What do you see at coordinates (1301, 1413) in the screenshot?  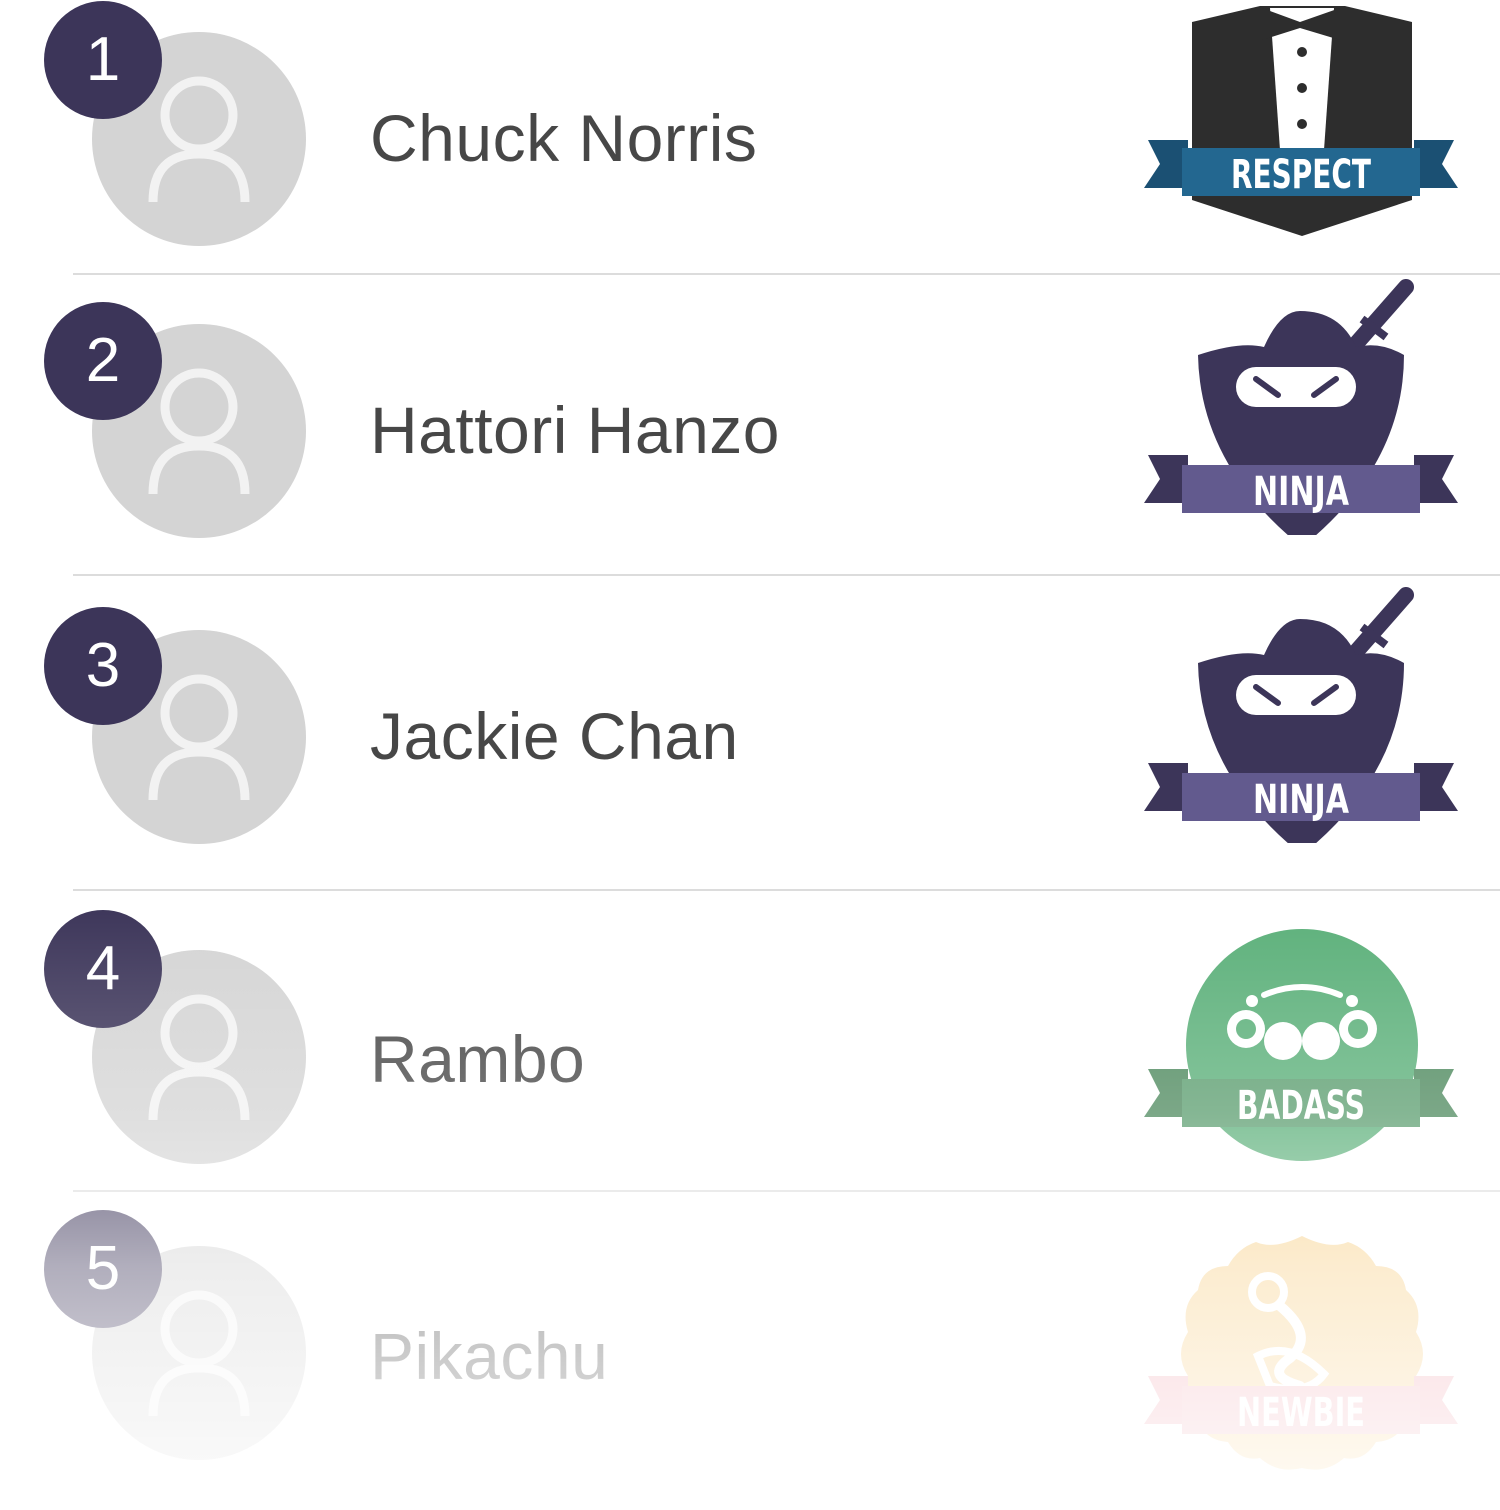 I see `svg-text: NEWBIE` at bounding box center [1301, 1413].